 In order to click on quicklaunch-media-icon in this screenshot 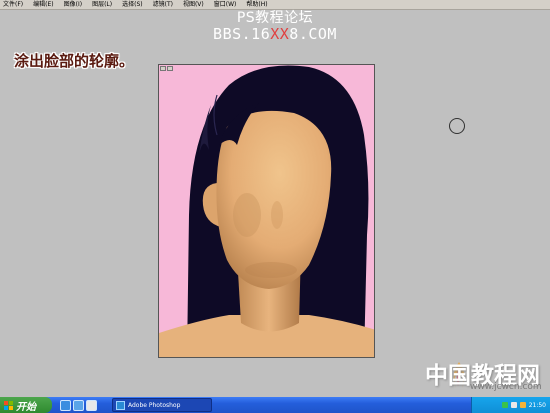, I will do `click(91, 405)`.